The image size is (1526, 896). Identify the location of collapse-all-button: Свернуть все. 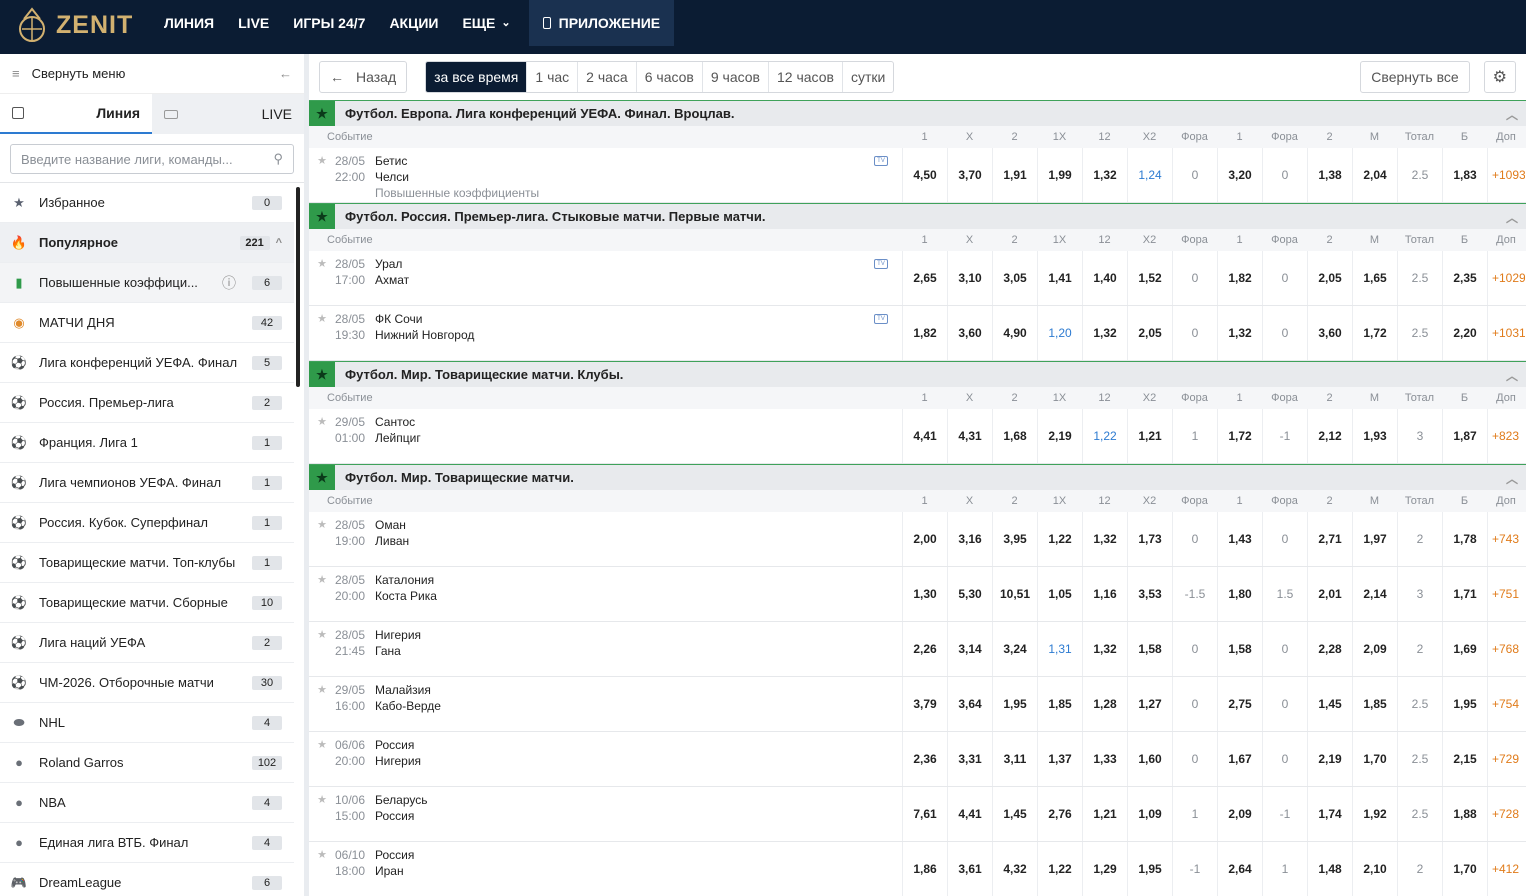
(1415, 77).